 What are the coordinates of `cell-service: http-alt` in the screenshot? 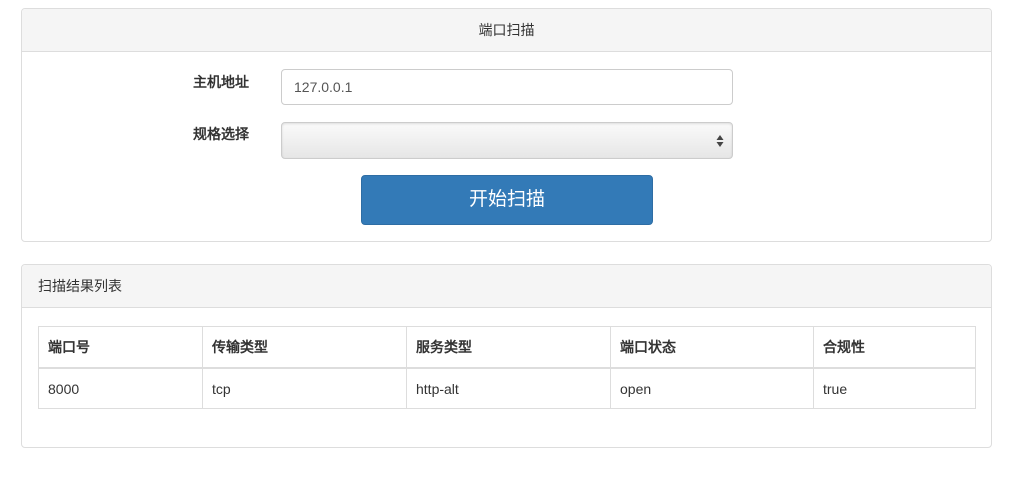 It's located at (508, 388).